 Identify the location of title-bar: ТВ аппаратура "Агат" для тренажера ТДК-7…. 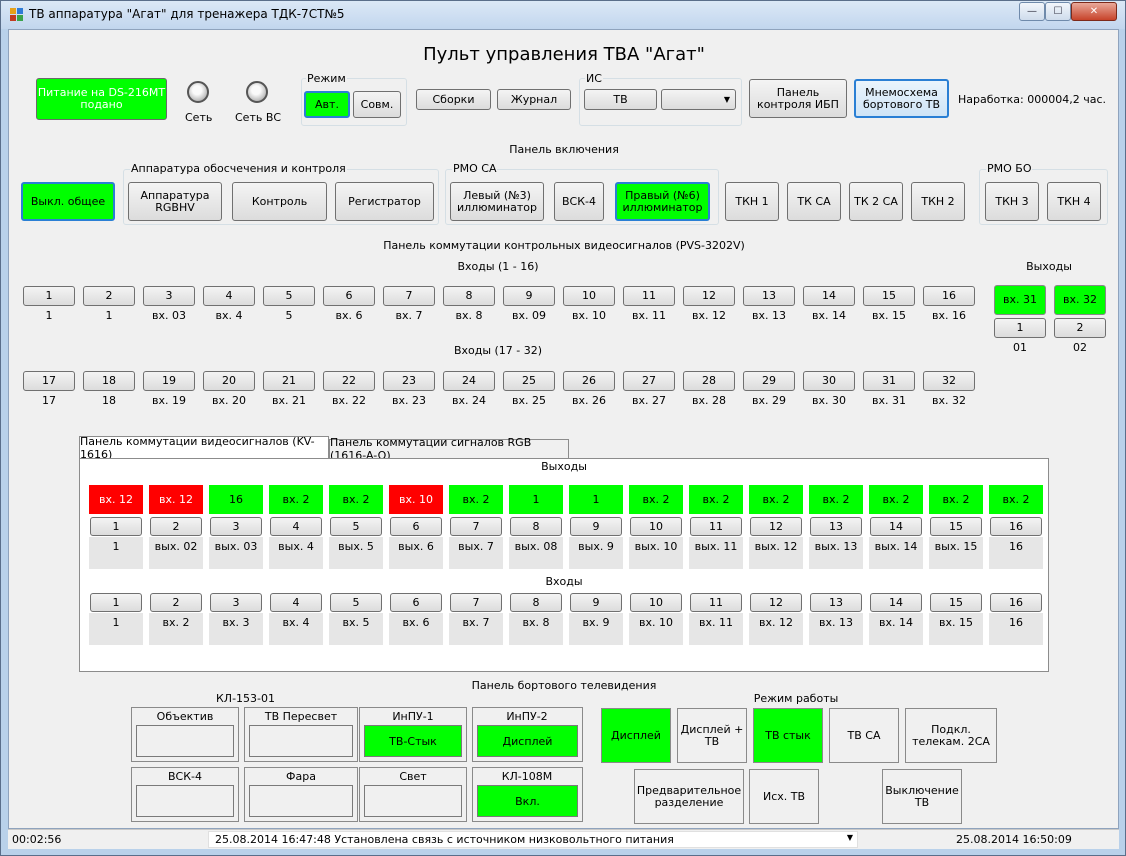
(563, 15).